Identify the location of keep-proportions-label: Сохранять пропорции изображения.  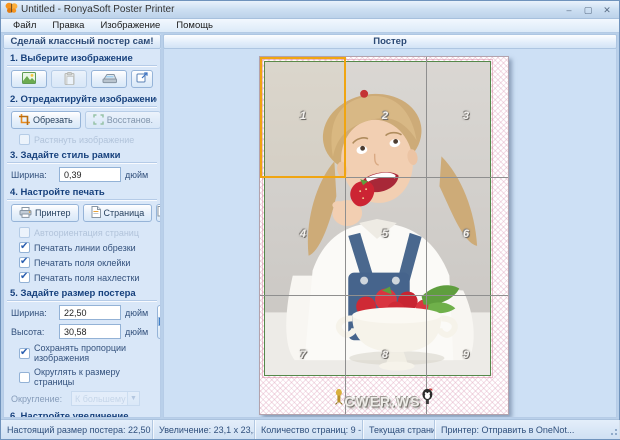
(80, 353).